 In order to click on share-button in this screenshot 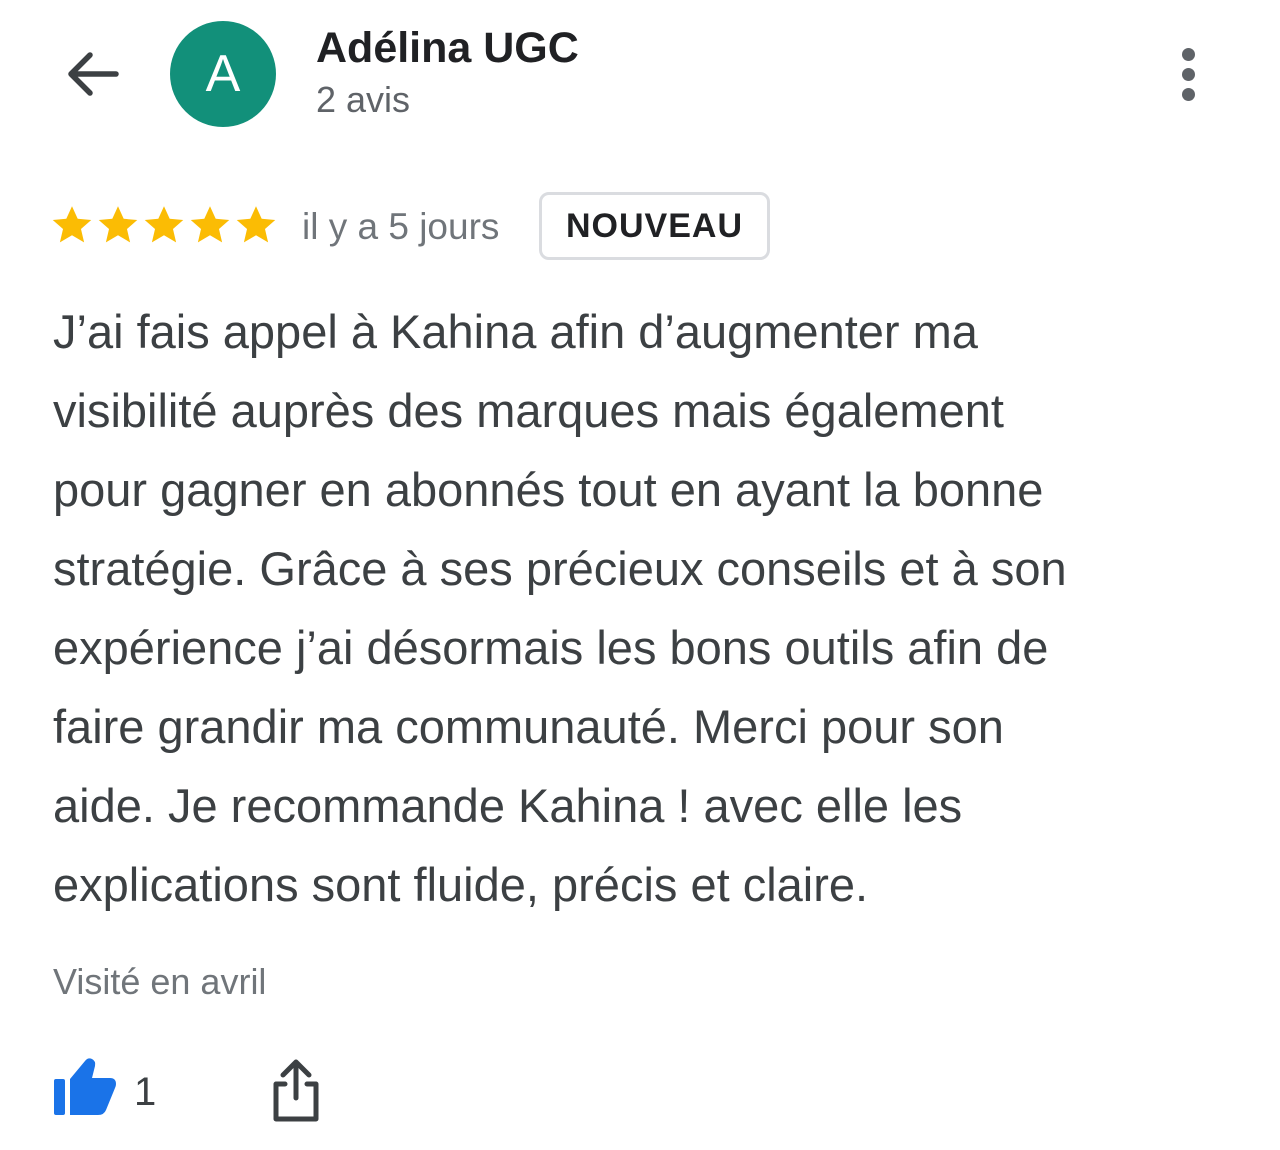, I will do `click(296, 1091)`.